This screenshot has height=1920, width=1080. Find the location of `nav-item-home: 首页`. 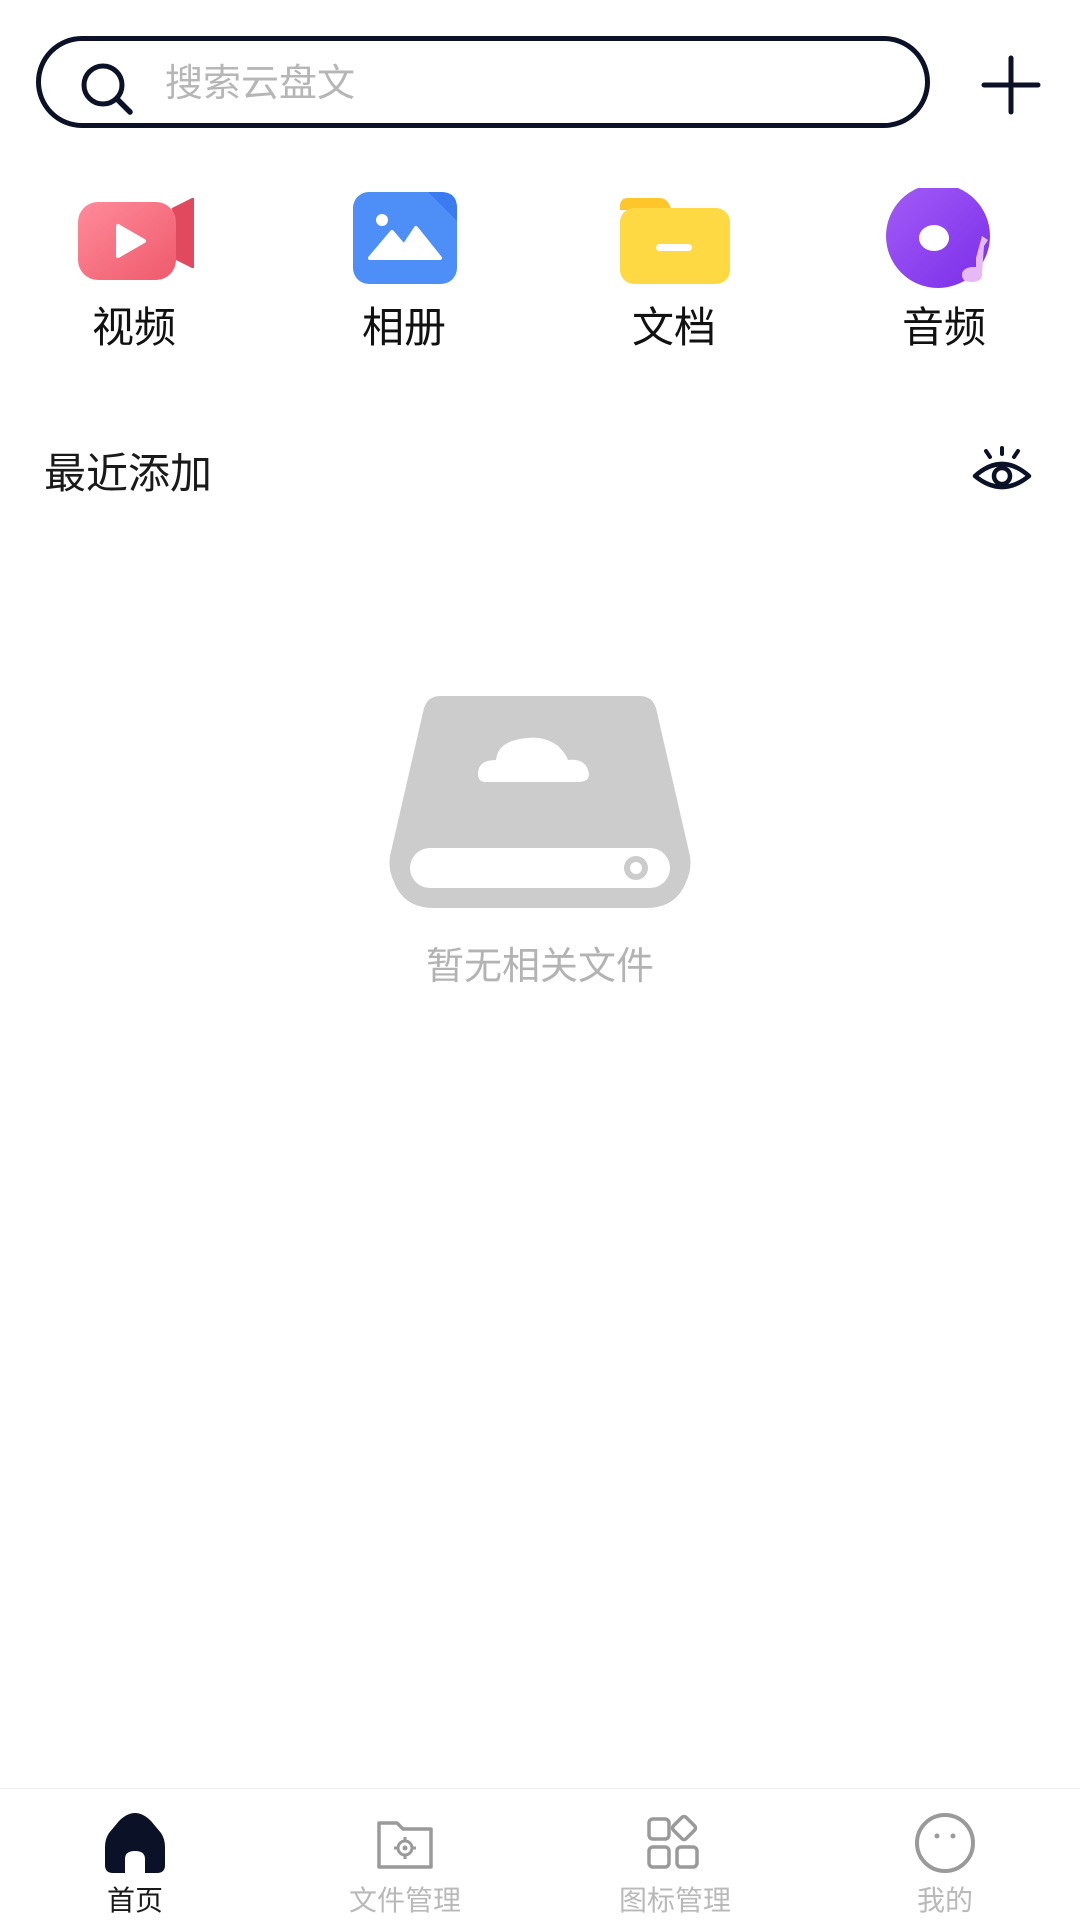

nav-item-home: 首页 is located at coordinates (135, 1854).